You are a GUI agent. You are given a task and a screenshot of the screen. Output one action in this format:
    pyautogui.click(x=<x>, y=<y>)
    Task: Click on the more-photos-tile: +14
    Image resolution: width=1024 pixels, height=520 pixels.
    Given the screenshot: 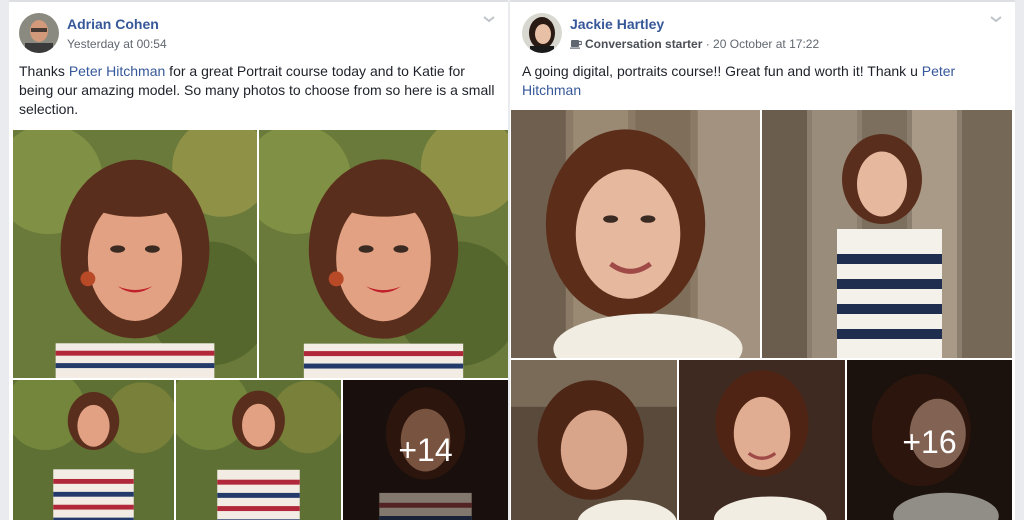 What is the action you would take?
    pyautogui.click(x=425, y=450)
    